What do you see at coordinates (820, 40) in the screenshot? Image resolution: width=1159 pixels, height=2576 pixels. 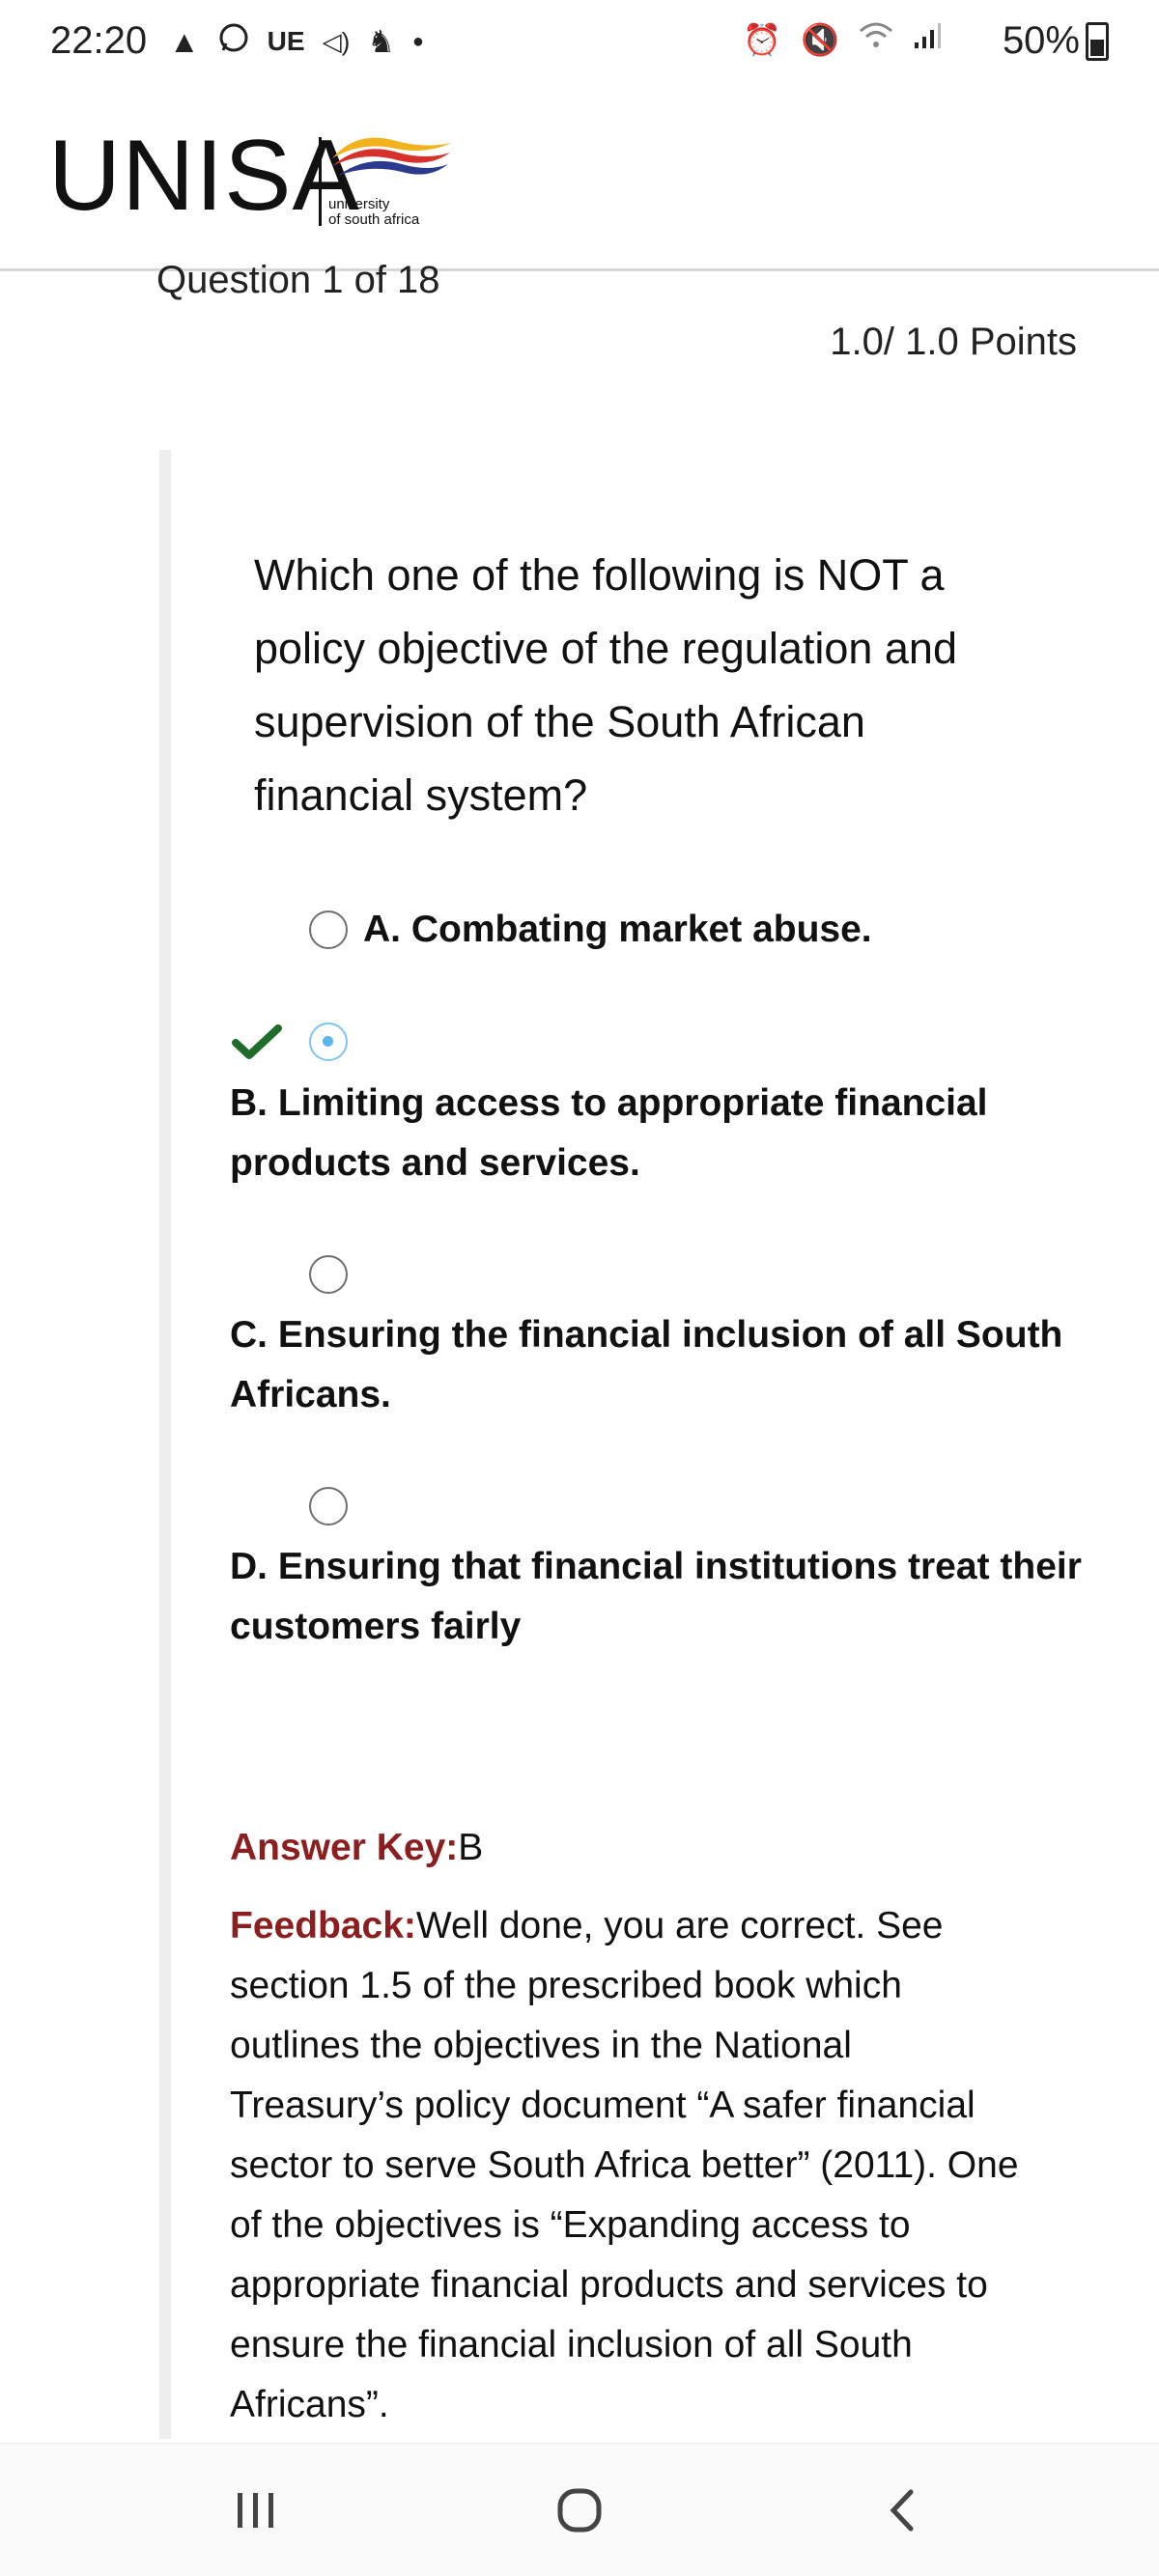 I see `mute-icon: 🔇` at bounding box center [820, 40].